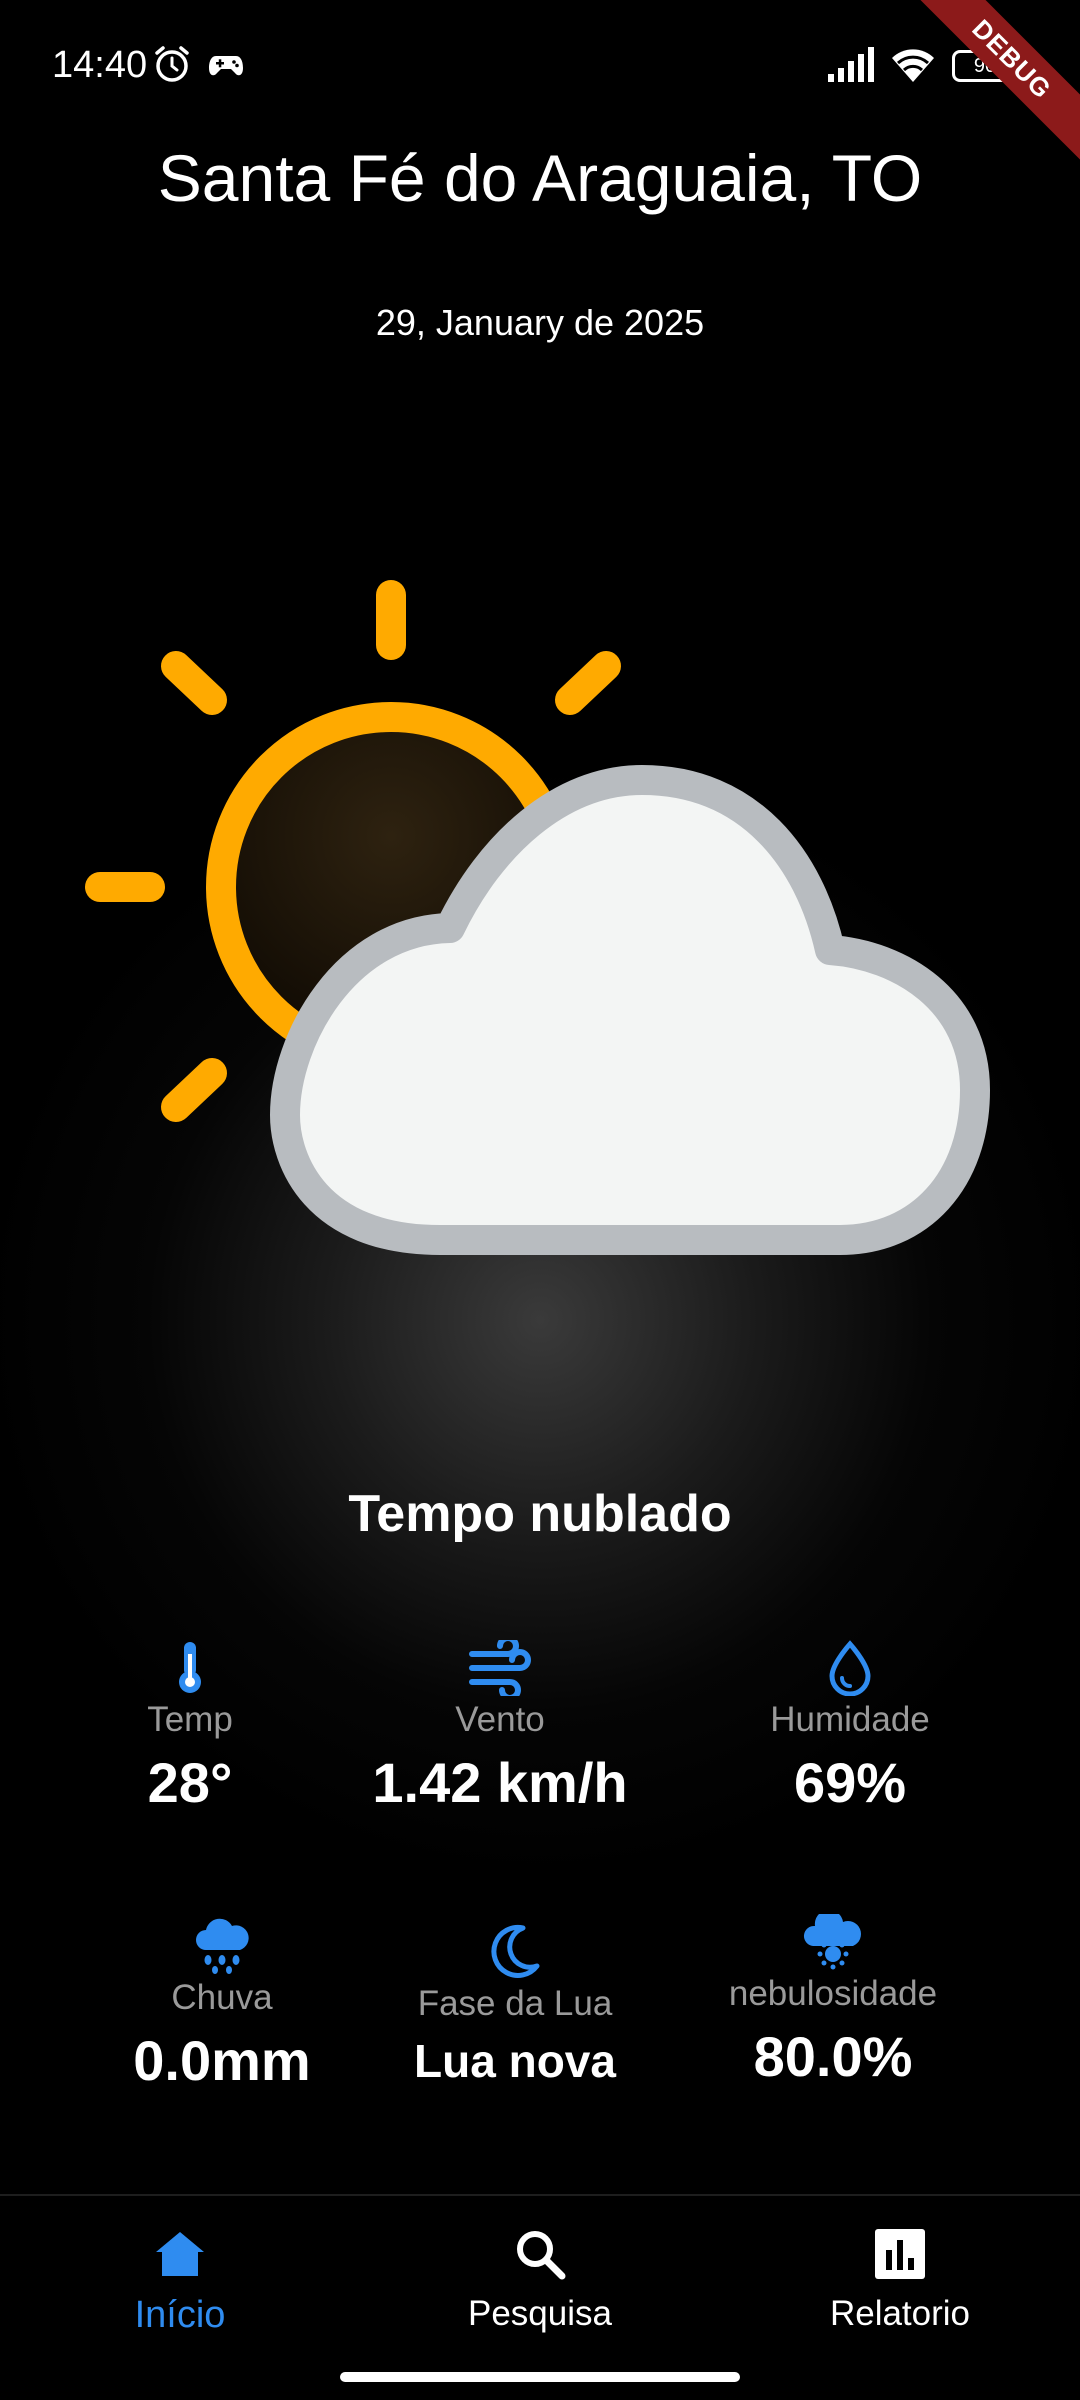  I want to click on alarm-icon, so click(172, 64).